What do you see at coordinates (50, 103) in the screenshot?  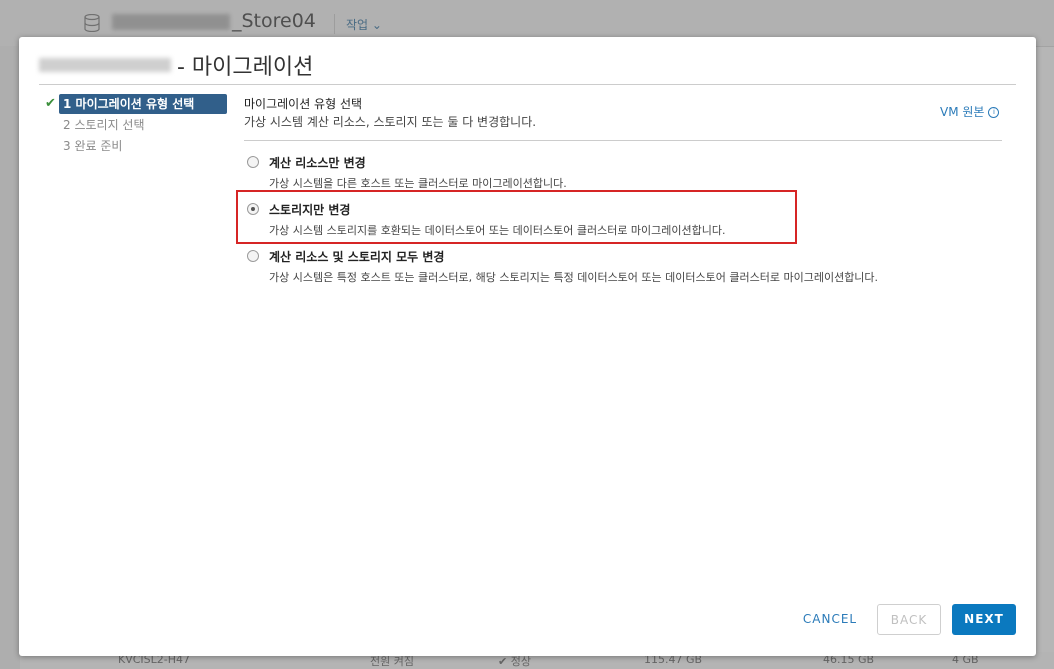 I see `checkmark-icon: ✔` at bounding box center [50, 103].